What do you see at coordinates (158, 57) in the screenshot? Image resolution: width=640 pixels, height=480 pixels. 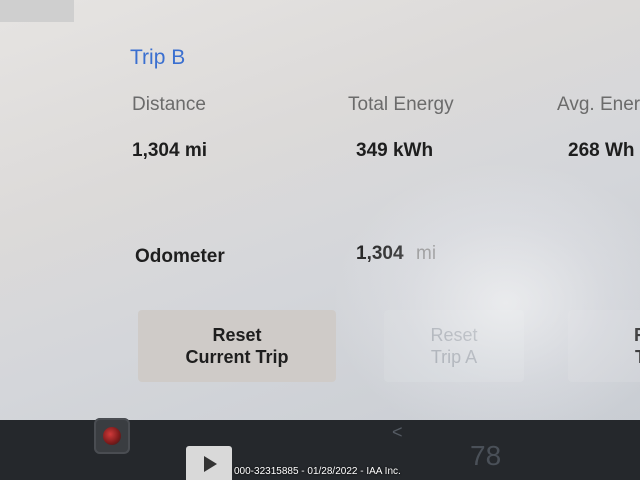 I see `trip-title: Trip B` at bounding box center [158, 57].